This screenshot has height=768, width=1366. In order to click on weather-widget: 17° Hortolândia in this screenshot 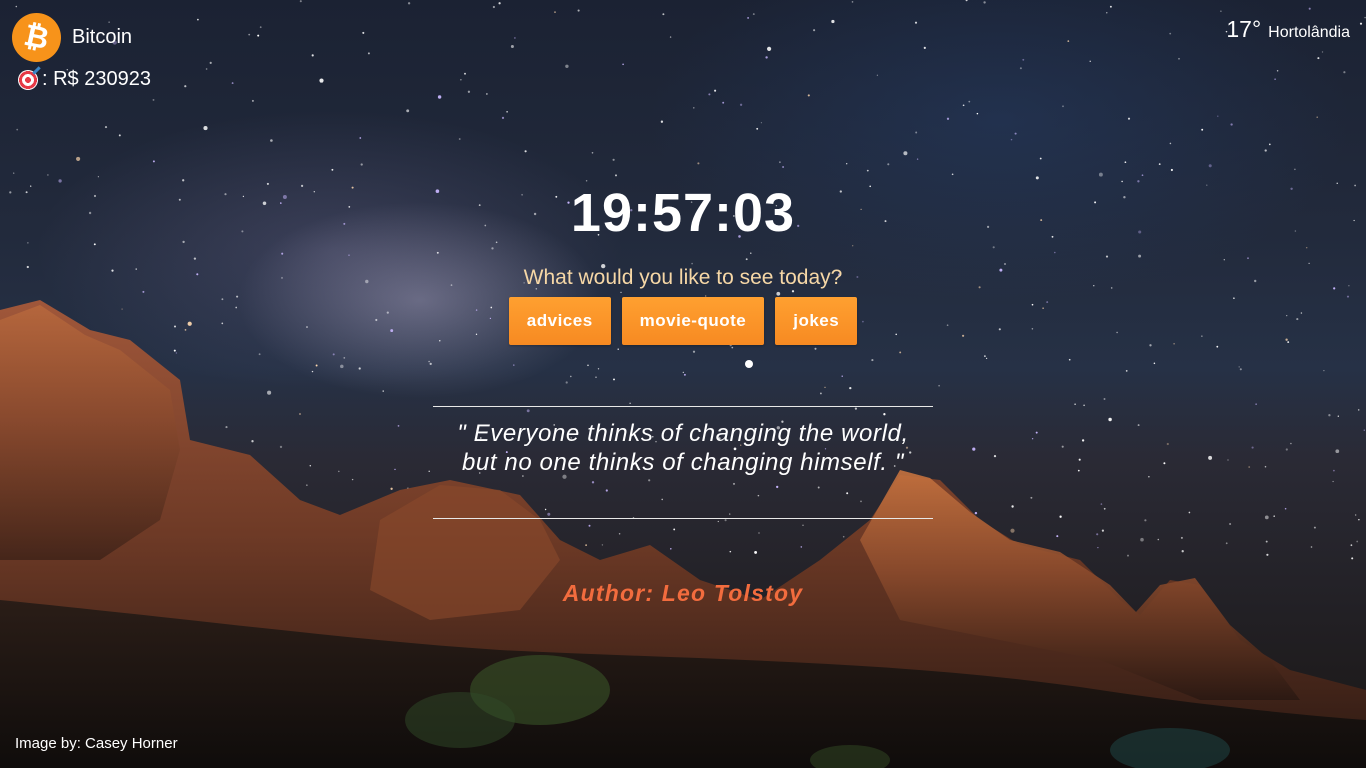, I will do `click(1288, 29)`.